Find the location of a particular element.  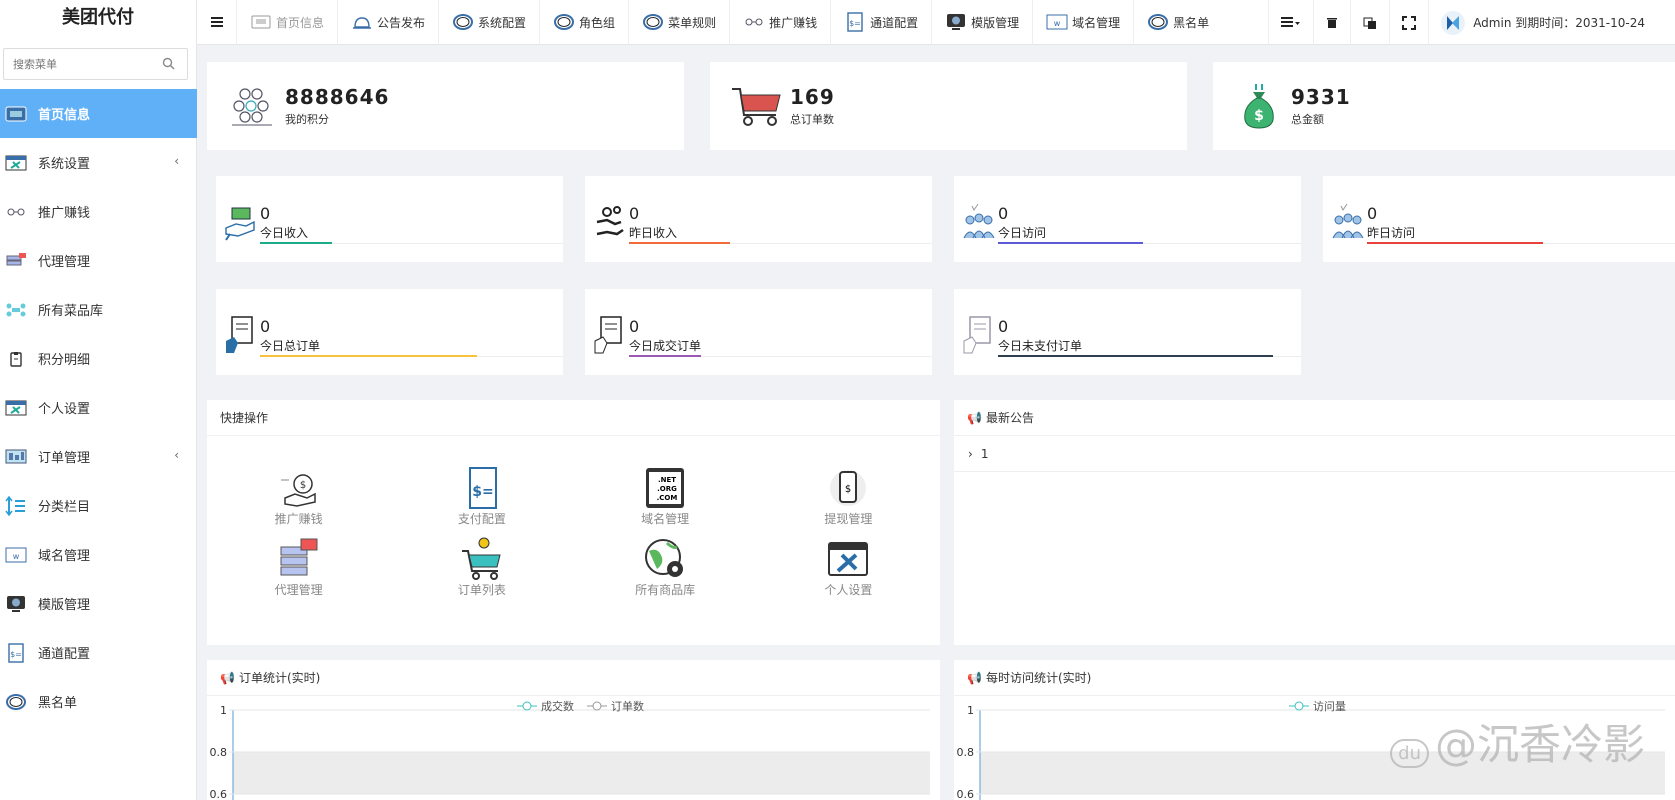

visit-chart-title: 每时访问统计(实时) is located at coordinates (1038, 678).